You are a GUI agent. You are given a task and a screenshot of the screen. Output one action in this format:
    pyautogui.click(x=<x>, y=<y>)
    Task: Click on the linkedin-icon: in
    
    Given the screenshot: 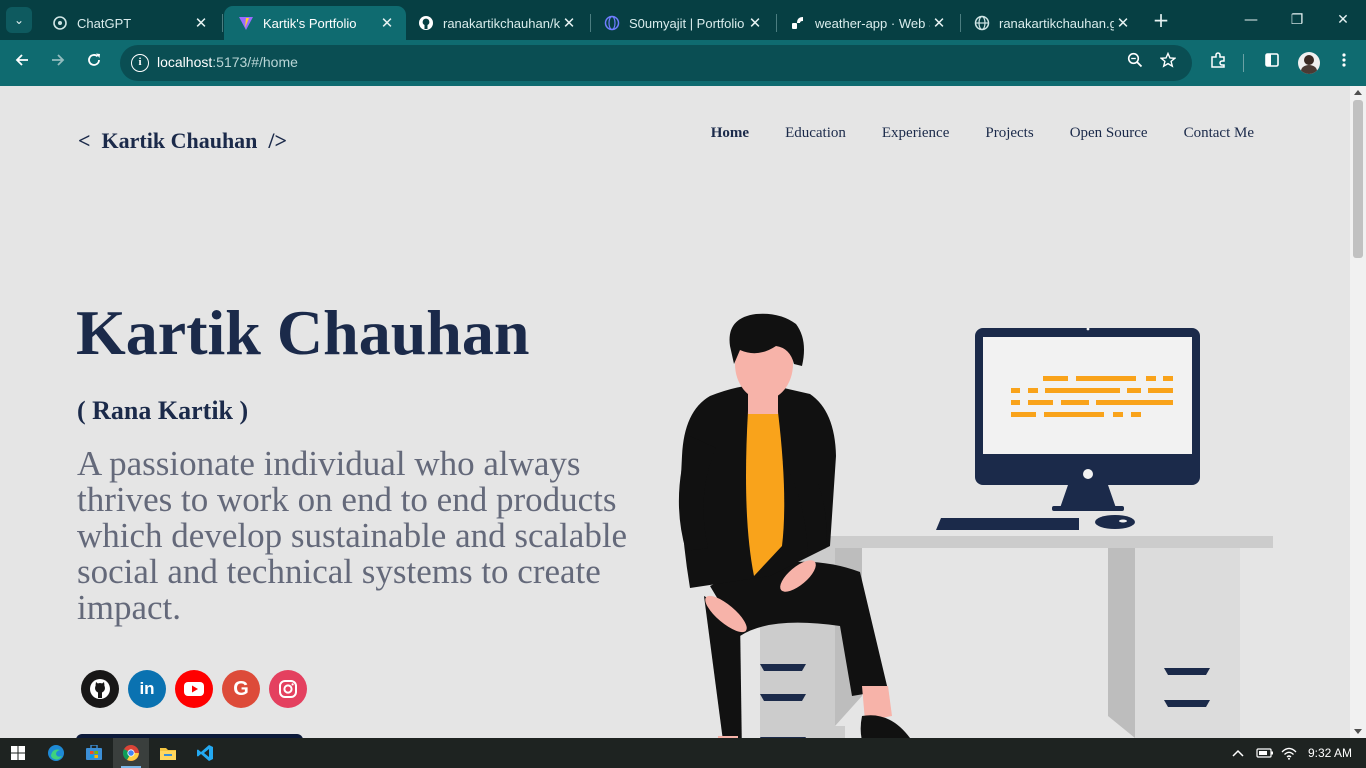 What is the action you would take?
    pyautogui.click(x=147, y=688)
    